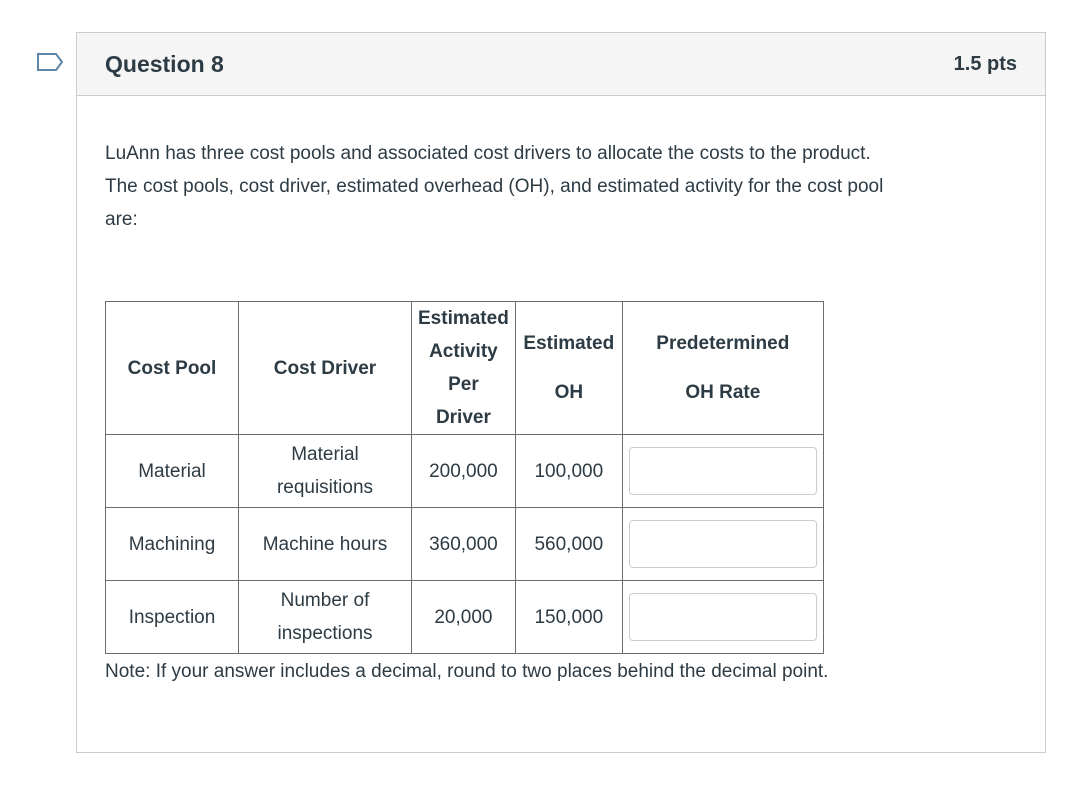 The height and width of the screenshot is (796, 1090). Describe the element at coordinates (325, 617) in the screenshot. I see `cell-cost-driver: Number of inspections` at that location.